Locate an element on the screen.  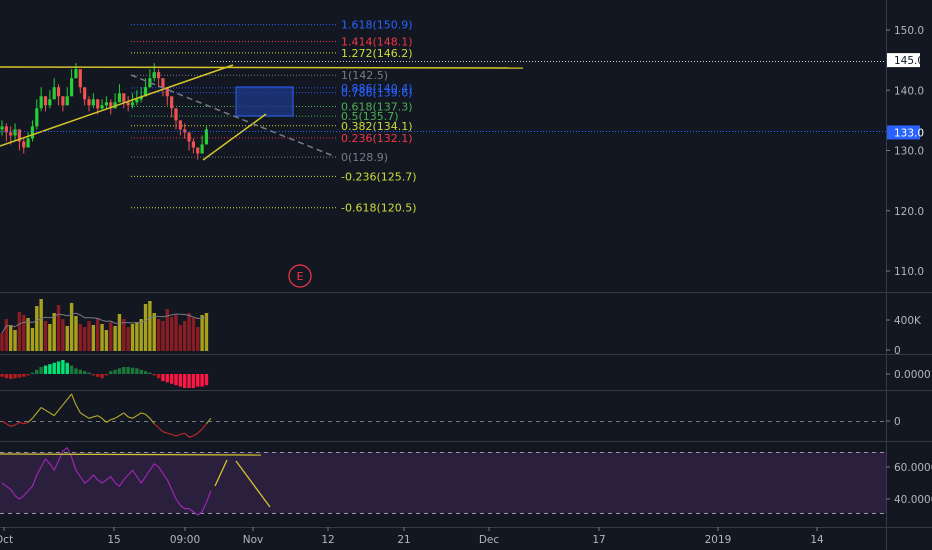
fib-level-label: -0.236(125.7) is located at coordinates (379, 176).